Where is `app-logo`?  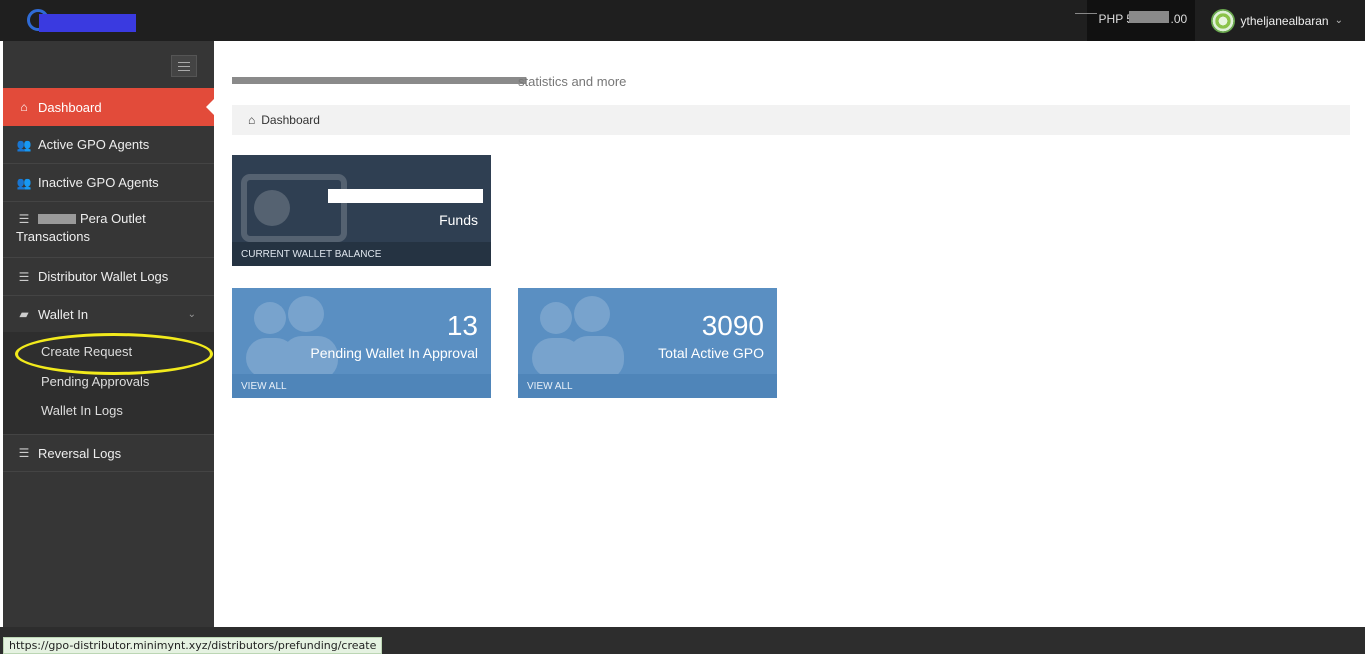
app-logo is located at coordinates (83, 21).